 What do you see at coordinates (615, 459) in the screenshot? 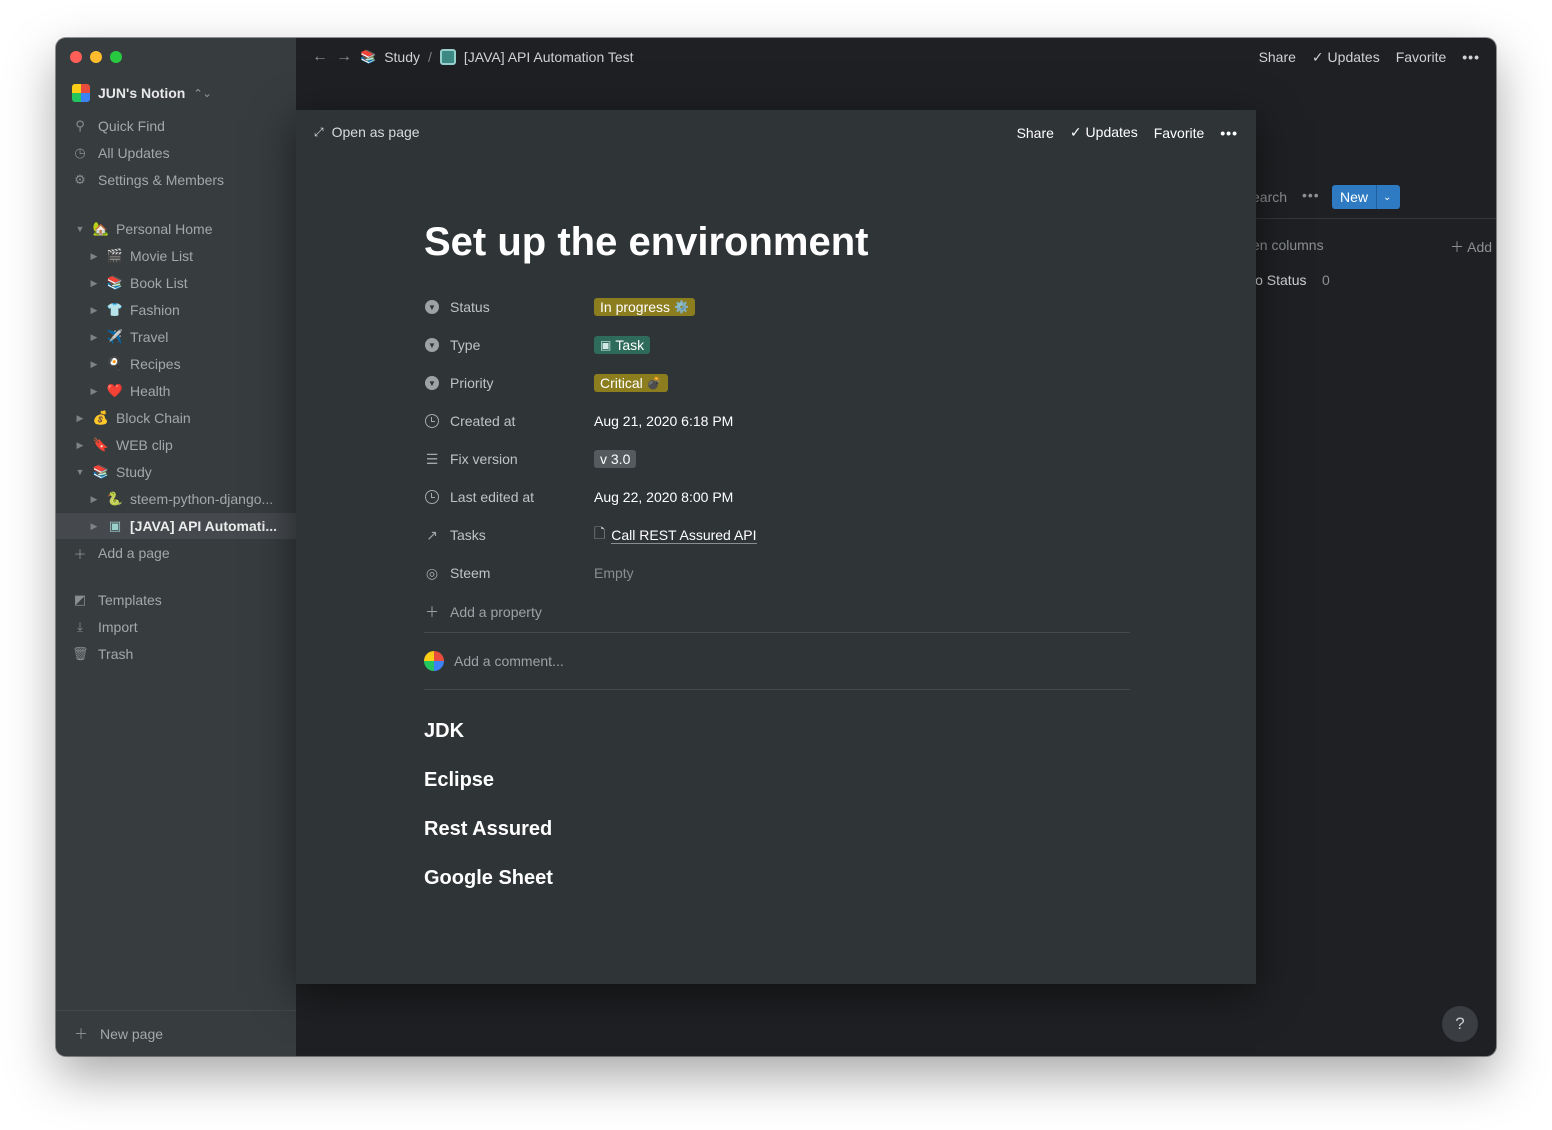
I see `fix-version-tag: v 3.0` at bounding box center [615, 459].